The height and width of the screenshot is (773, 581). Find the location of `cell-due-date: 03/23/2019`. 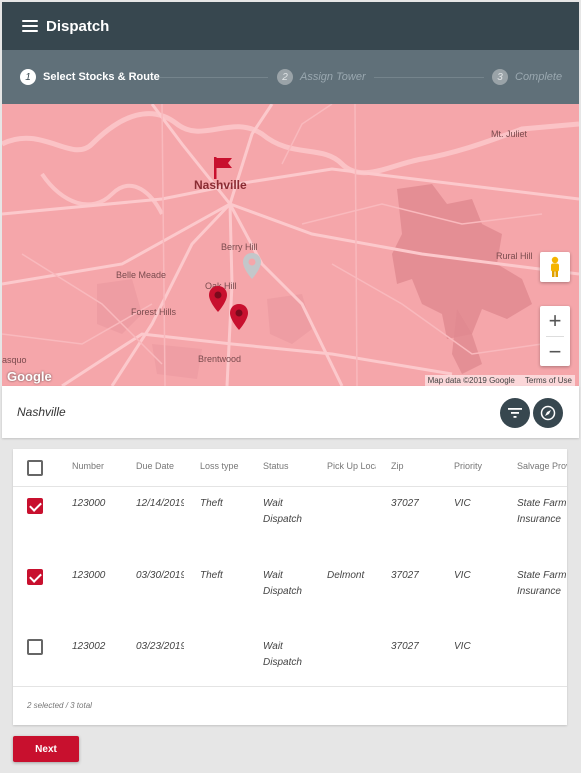

cell-due-date: 03/23/2019 is located at coordinates (160, 646).